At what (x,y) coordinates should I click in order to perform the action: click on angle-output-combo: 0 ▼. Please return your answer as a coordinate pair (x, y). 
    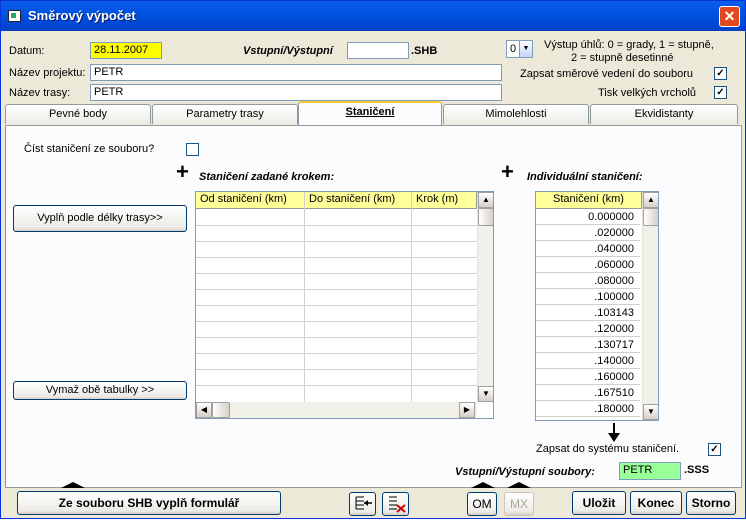
    Looking at the image, I should click on (519, 49).